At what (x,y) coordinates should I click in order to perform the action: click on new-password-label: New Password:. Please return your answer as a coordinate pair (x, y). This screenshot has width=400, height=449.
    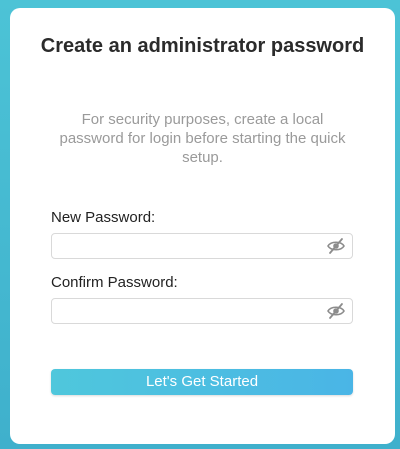
    Looking at the image, I should click on (103, 217).